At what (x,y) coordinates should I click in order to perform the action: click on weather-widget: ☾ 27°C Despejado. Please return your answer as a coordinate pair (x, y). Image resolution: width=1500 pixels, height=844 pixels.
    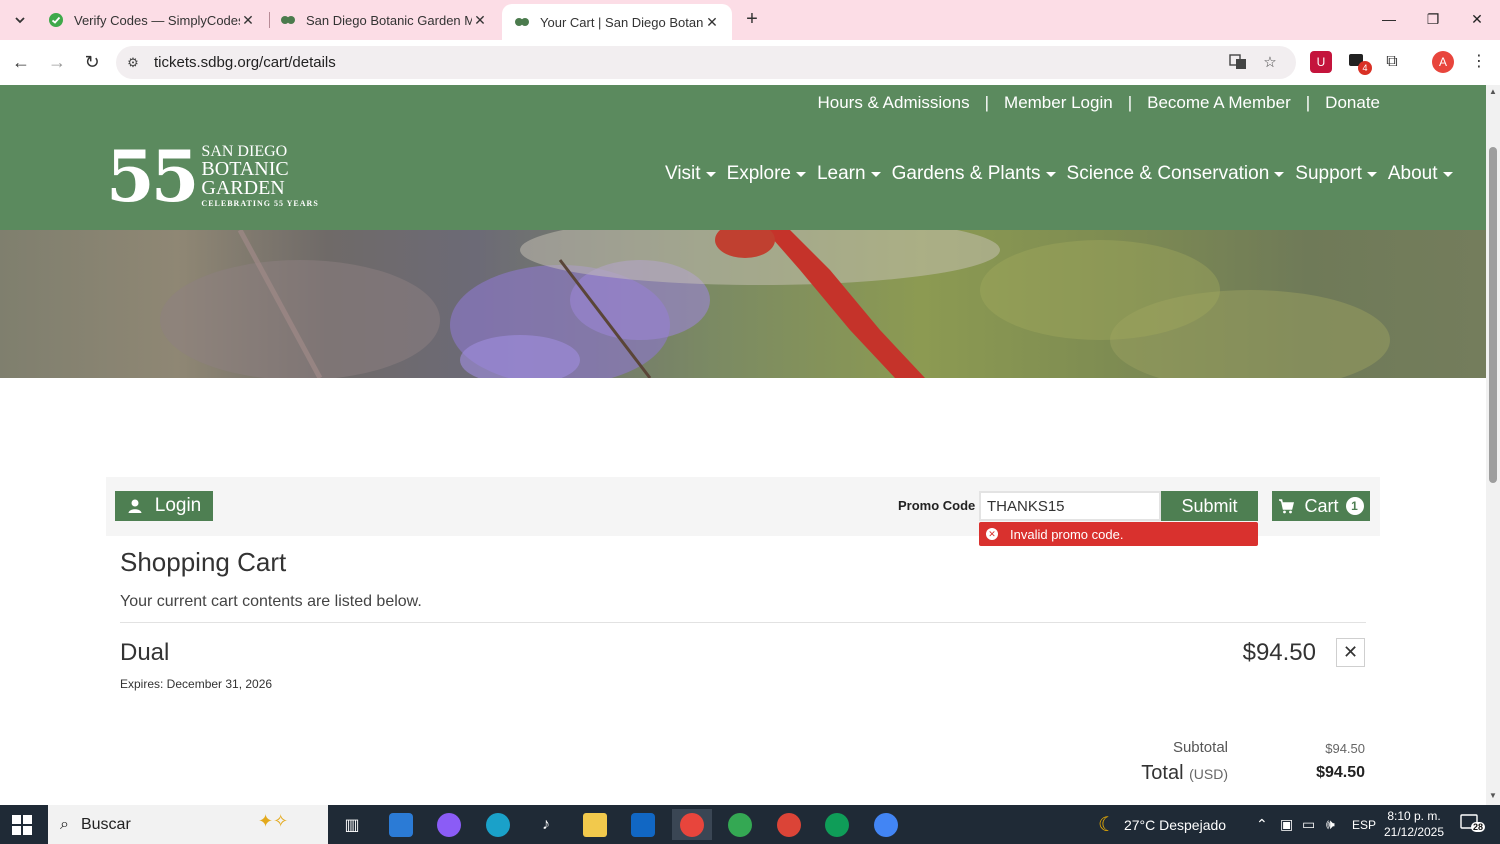
    Looking at the image, I should click on (1162, 824).